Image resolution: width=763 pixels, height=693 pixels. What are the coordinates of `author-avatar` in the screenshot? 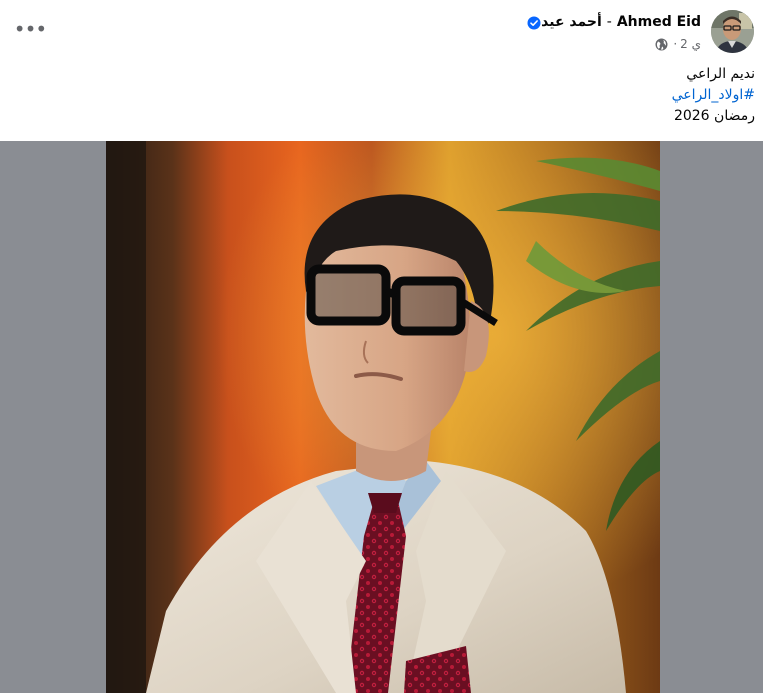 It's located at (732, 31).